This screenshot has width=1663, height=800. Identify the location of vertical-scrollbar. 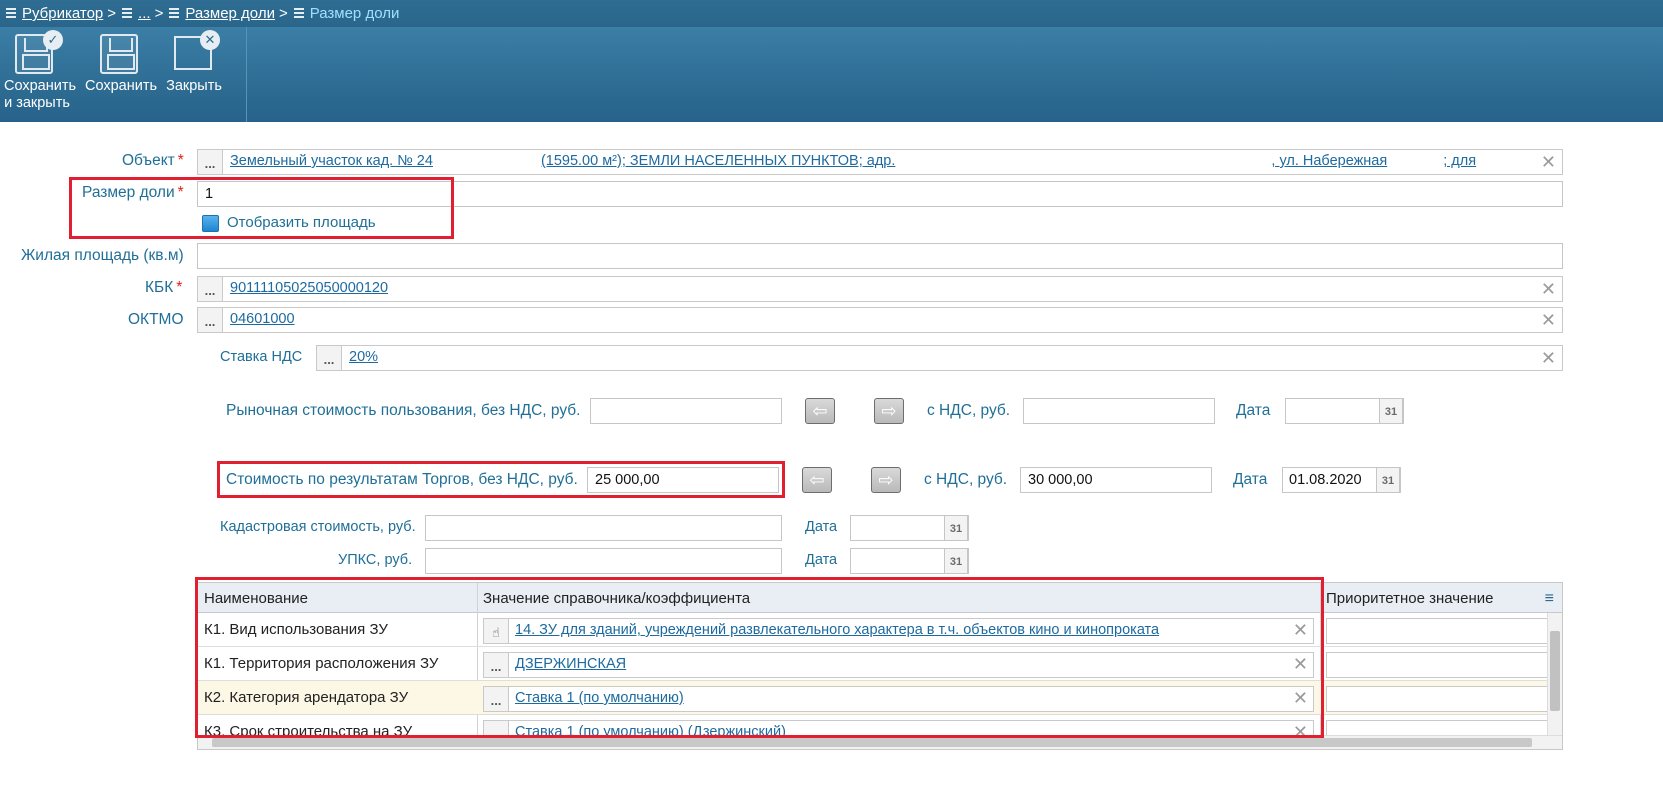
(1554, 675).